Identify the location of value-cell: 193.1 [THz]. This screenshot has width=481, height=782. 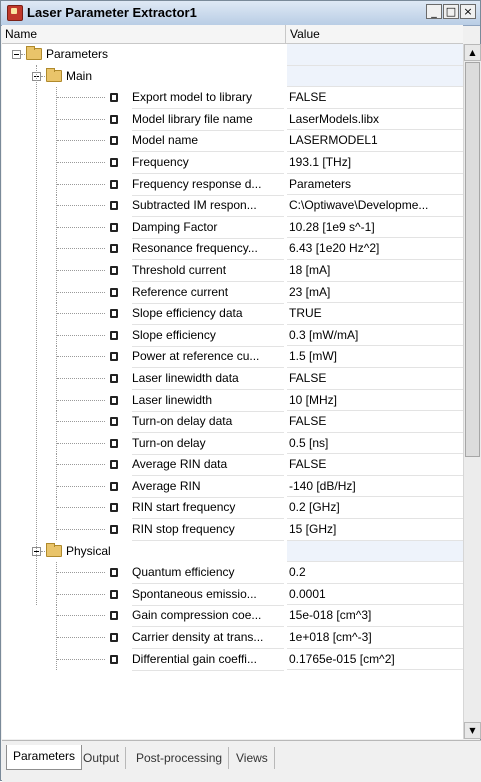
(375, 162).